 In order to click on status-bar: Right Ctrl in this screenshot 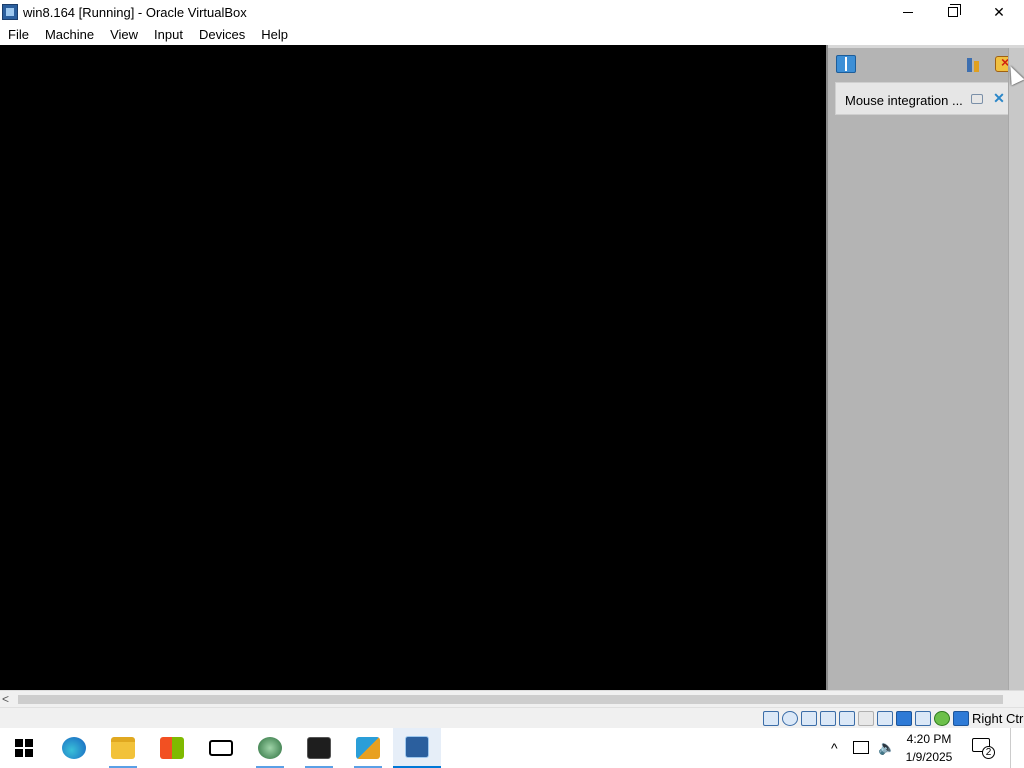, I will do `click(512, 717)`.